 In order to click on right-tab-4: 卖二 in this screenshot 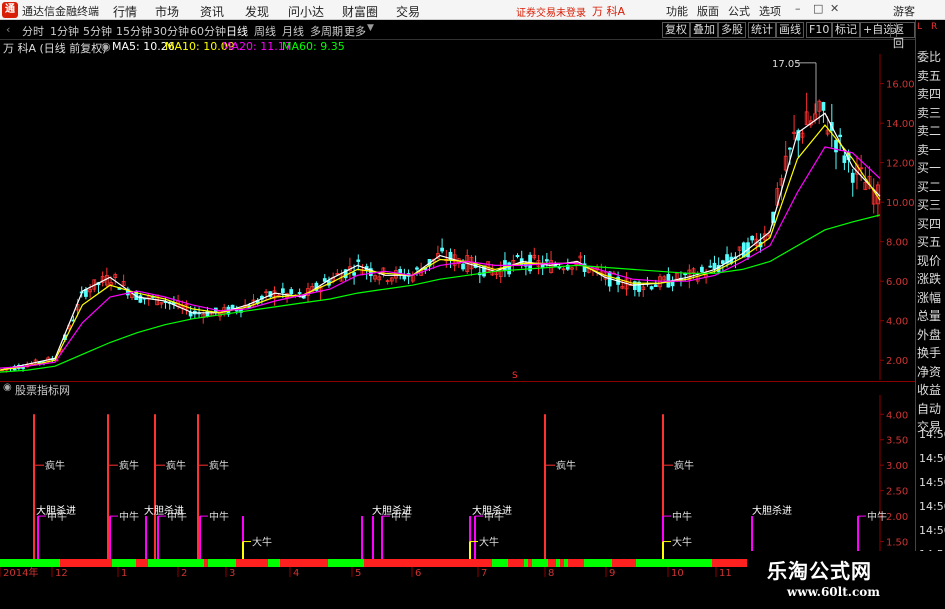, I will do `click(931, 131)`.